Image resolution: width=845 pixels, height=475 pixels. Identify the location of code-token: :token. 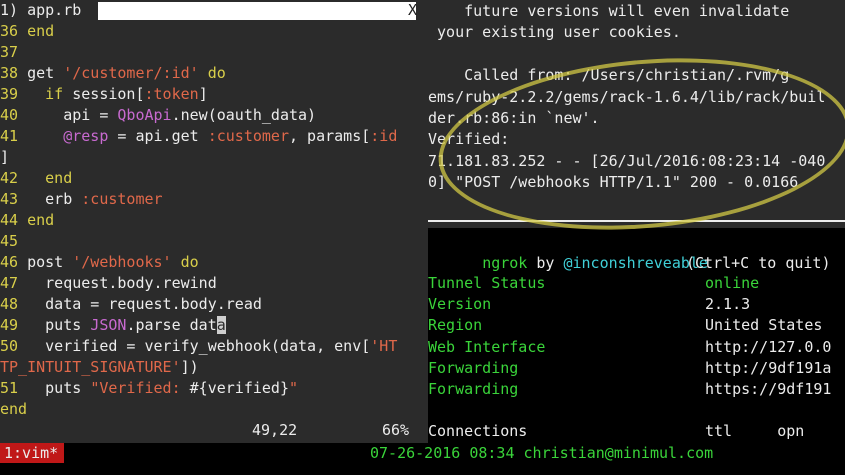
(171, 94).